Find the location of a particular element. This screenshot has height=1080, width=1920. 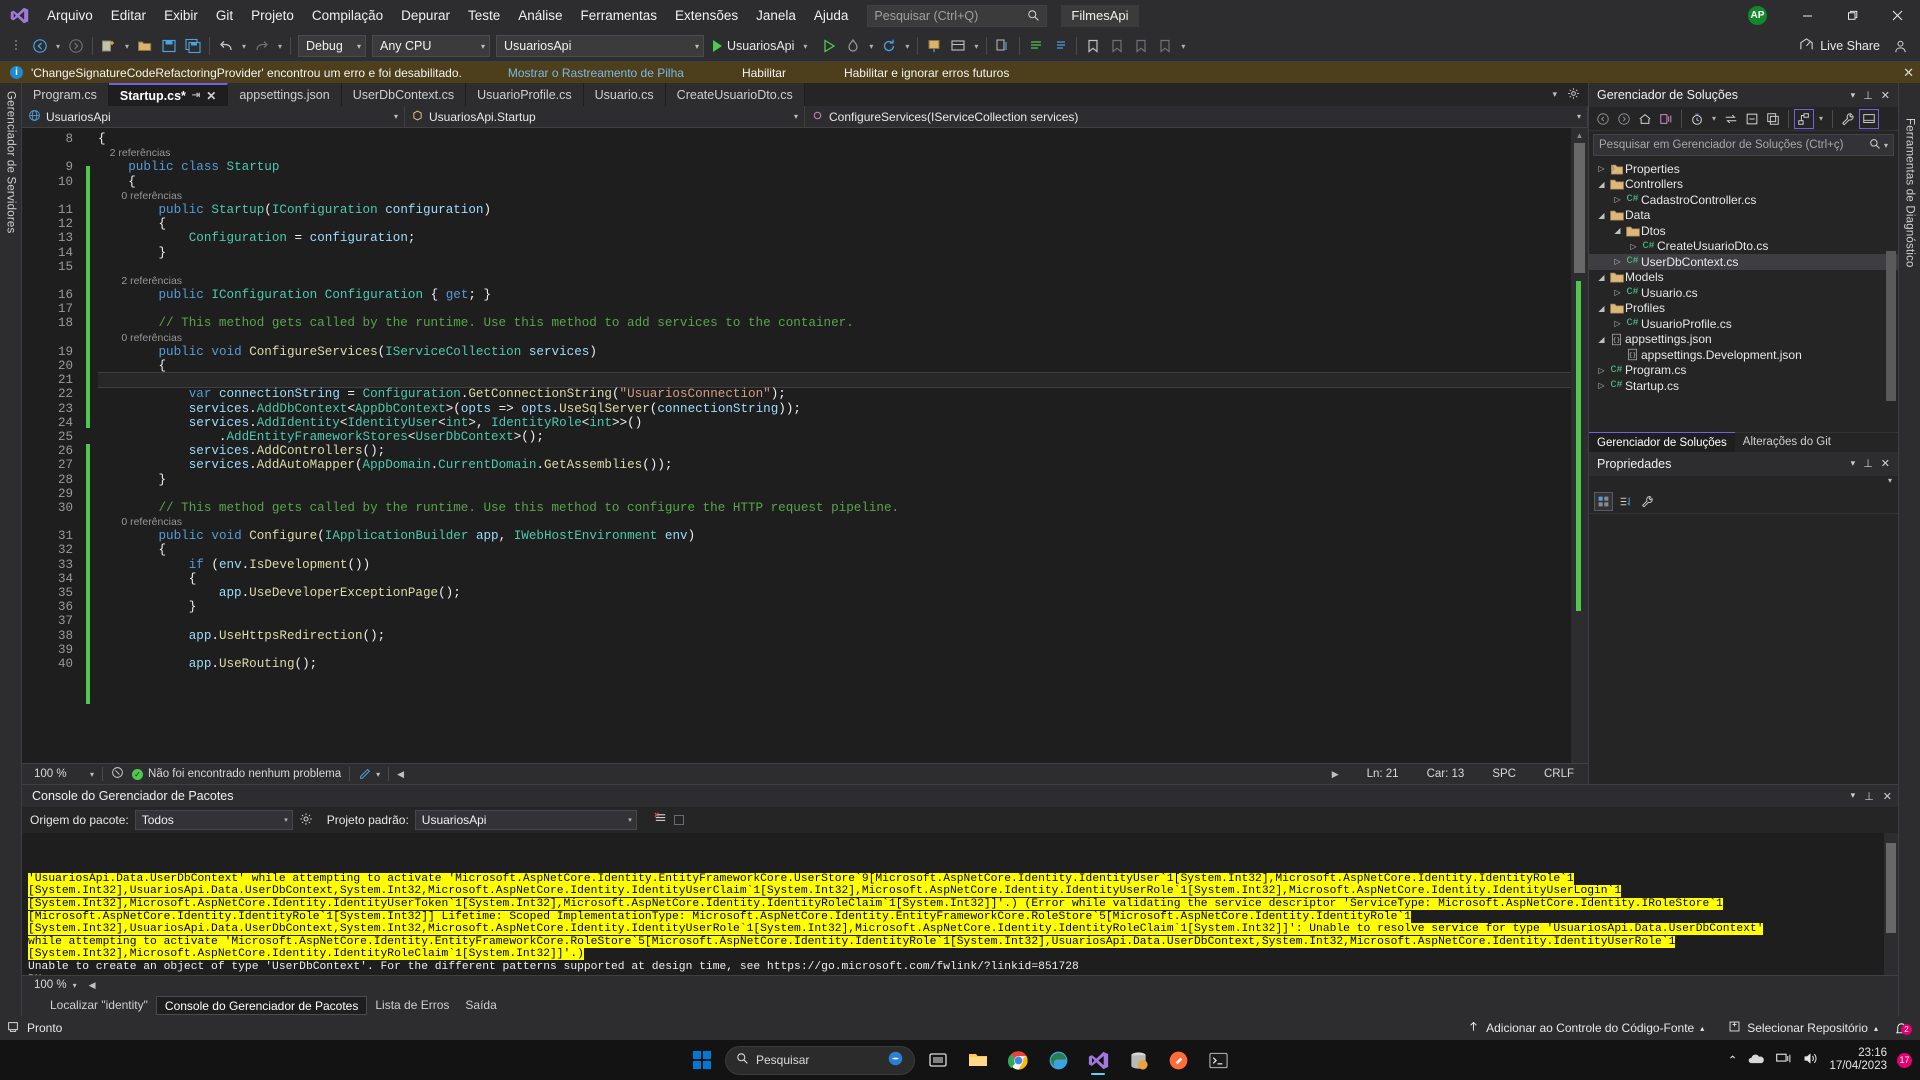

horizontal-scroll-left-icon: ◀ is located at coordinates (400, 774).